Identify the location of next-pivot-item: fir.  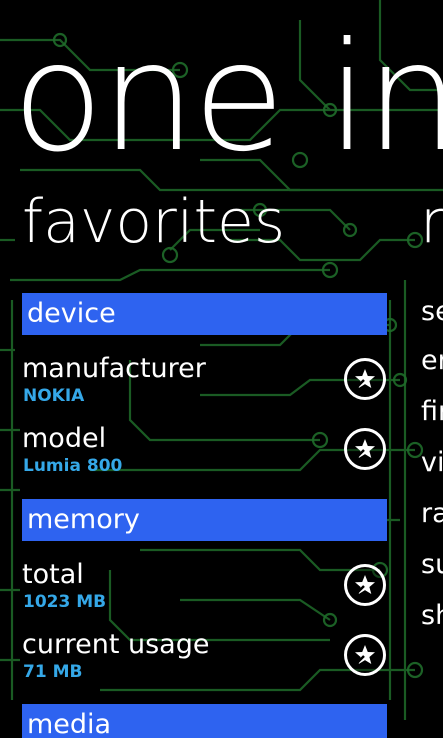
(432, 412).